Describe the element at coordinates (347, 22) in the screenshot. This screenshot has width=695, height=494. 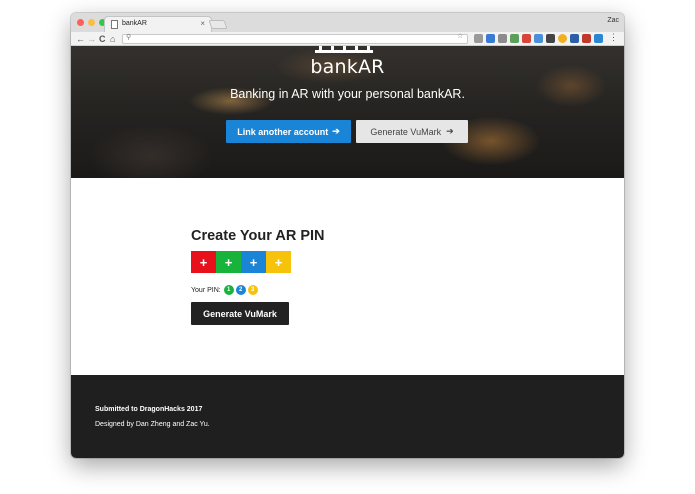
I see `tab-strip: bankAR × Zac` at that location.